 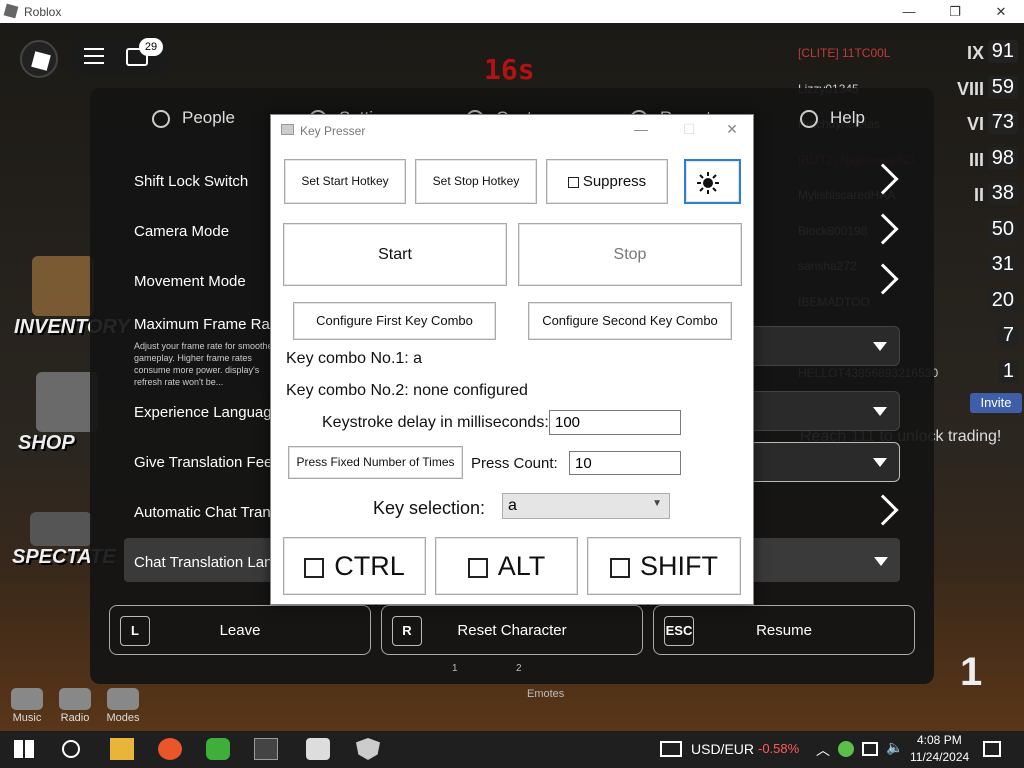 I want to click on suppress-check-box, so click(x=573, y=182).